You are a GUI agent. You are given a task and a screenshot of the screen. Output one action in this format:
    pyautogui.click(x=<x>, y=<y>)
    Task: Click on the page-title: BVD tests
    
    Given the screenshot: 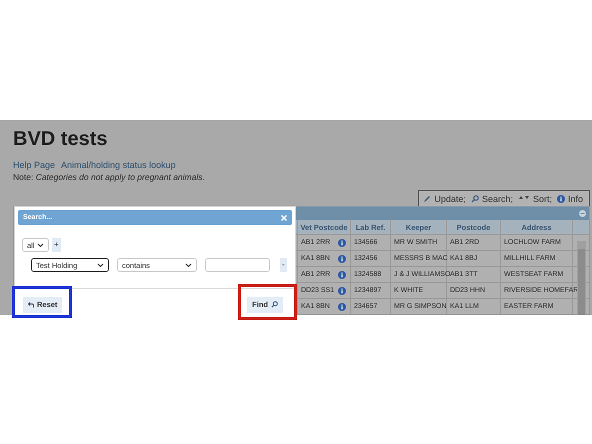 What is the action you would take?
    pyautogui.click(x=60, y=139)
    